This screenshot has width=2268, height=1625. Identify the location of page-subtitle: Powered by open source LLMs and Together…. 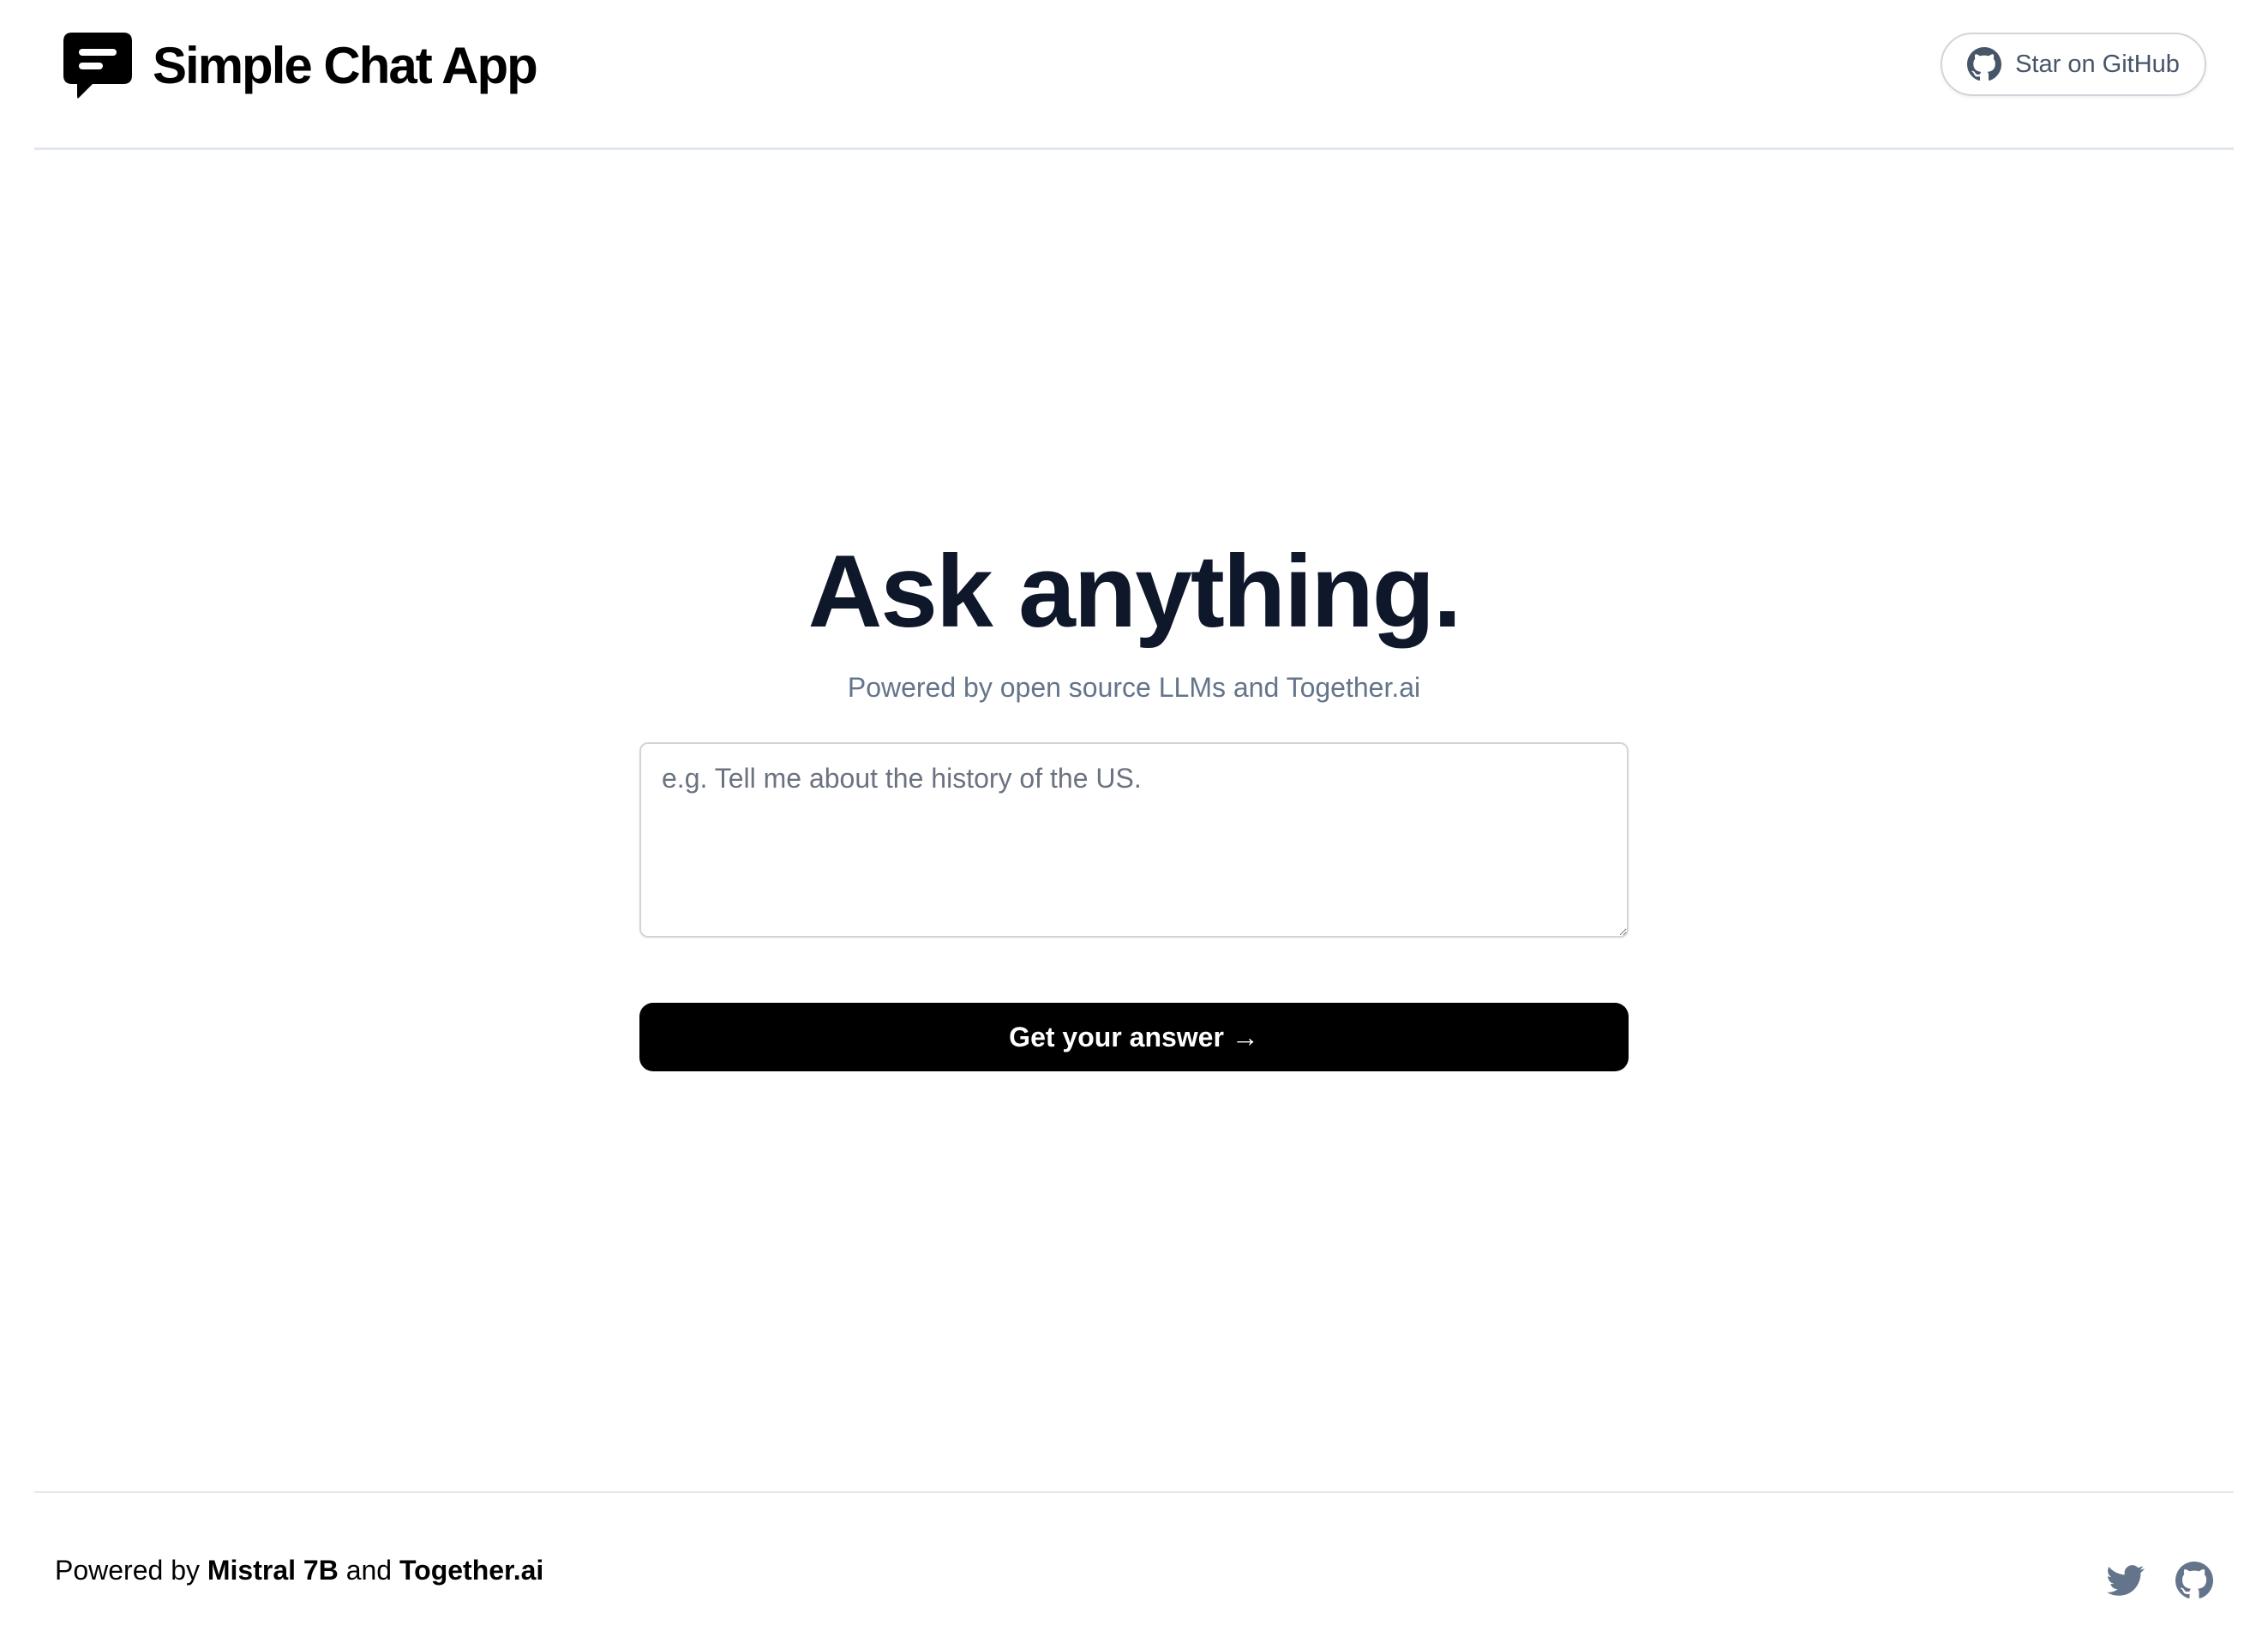
(1134, 688).